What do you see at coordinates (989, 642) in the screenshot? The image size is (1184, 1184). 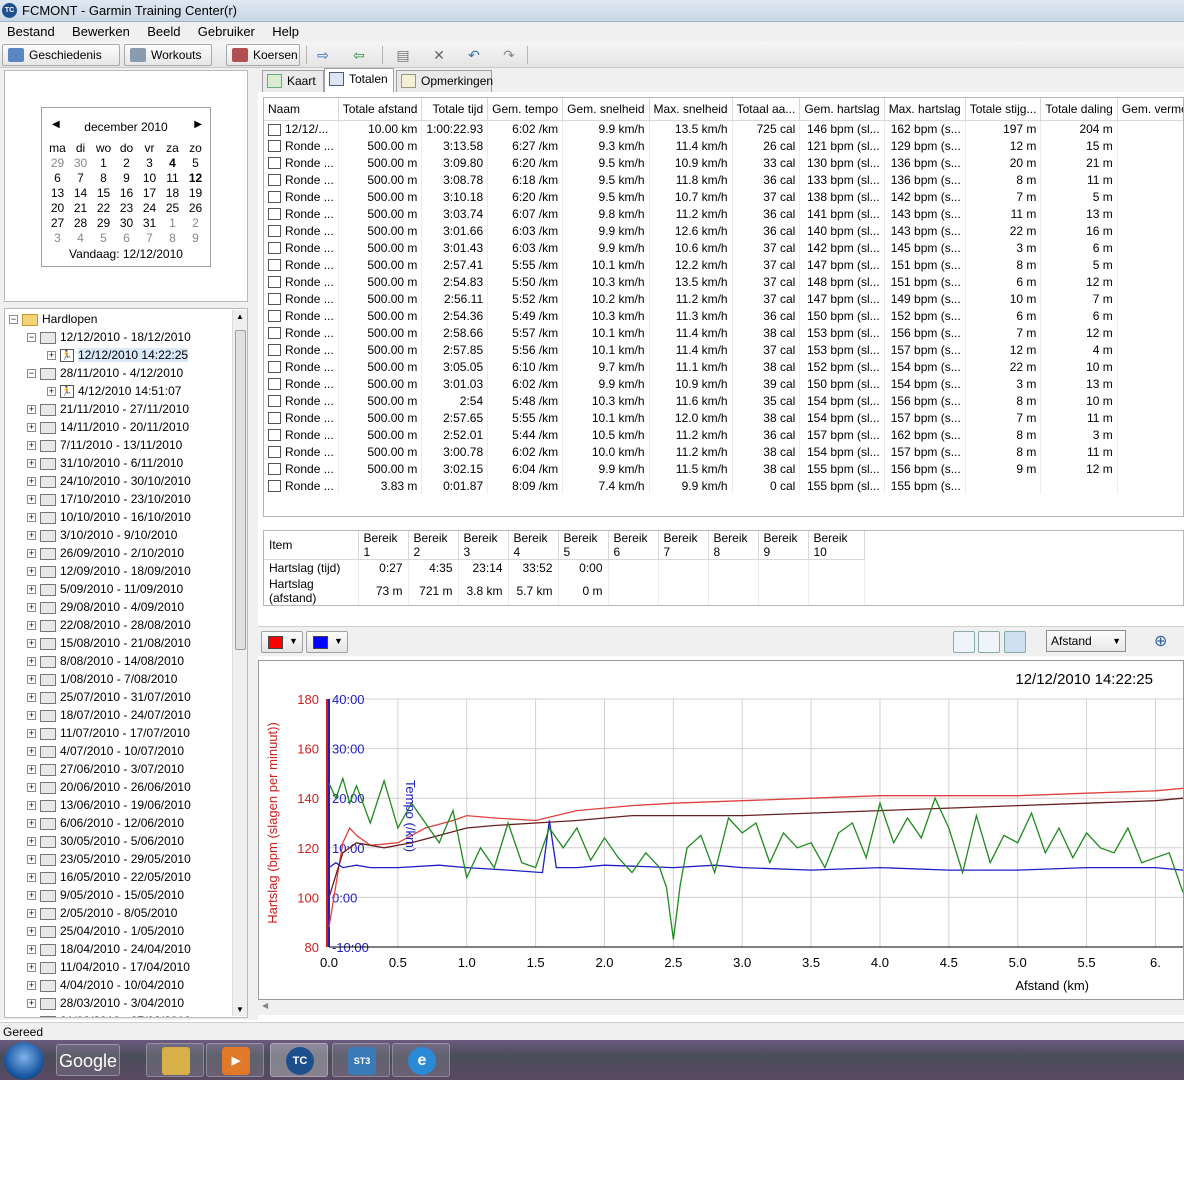 I see `fill-icon` at bounding box center [989, 642].